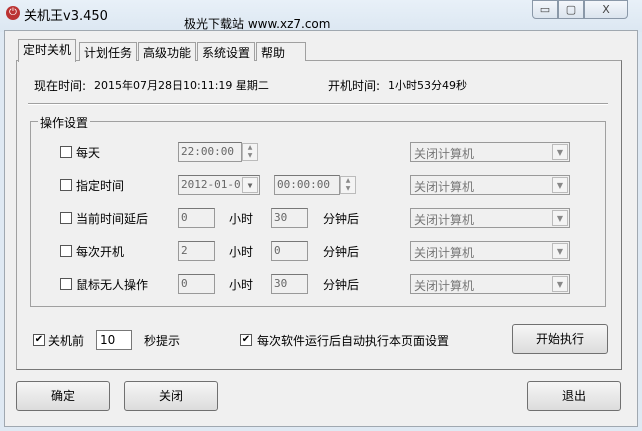  Describe the element at coordinates (60, 86) in the screenshot. I see `current-time-label: 现在时间:` at that location.